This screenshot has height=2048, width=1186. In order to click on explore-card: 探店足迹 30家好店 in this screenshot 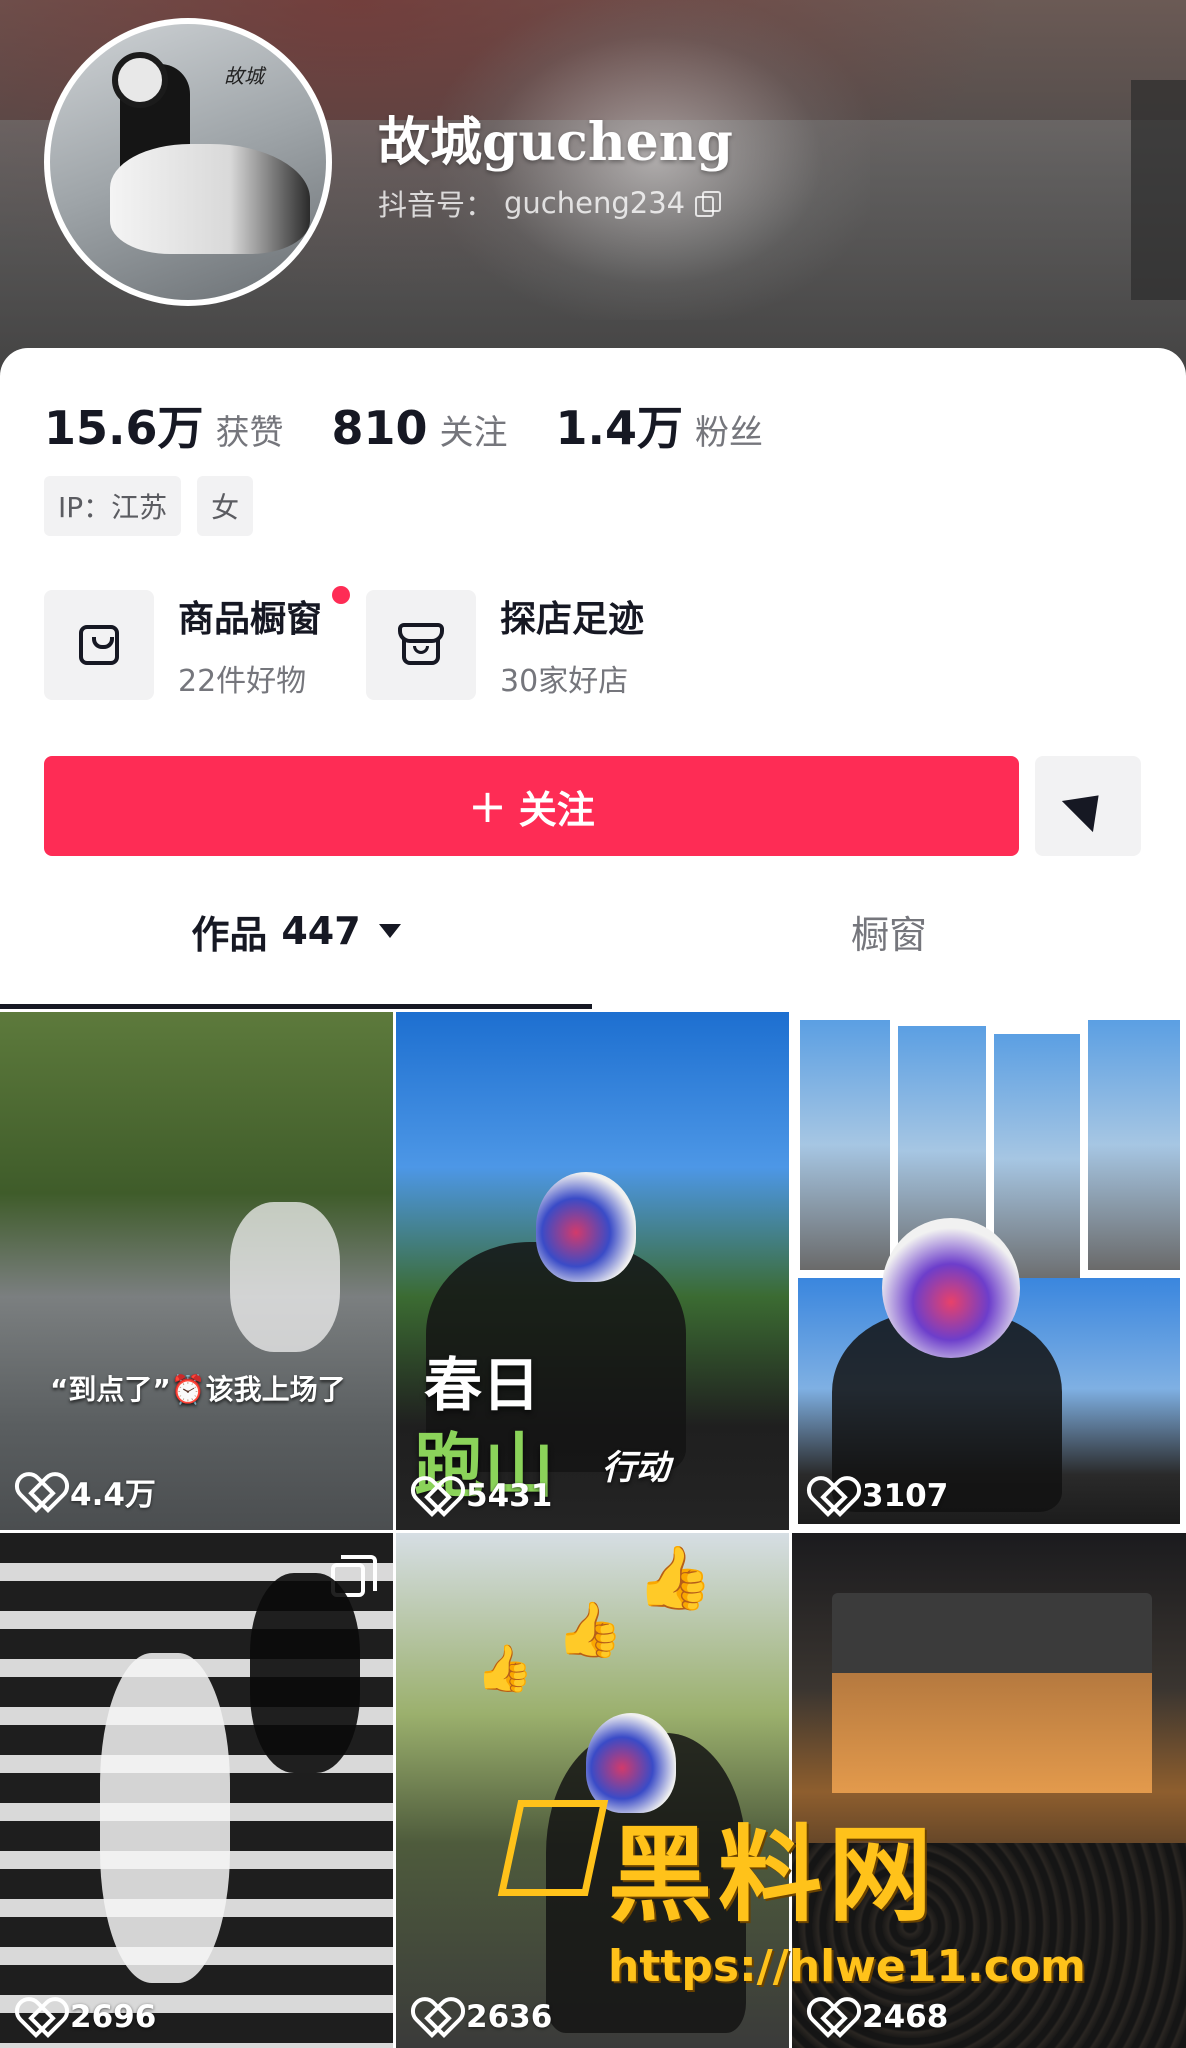, I will do `click(505, 645)`.